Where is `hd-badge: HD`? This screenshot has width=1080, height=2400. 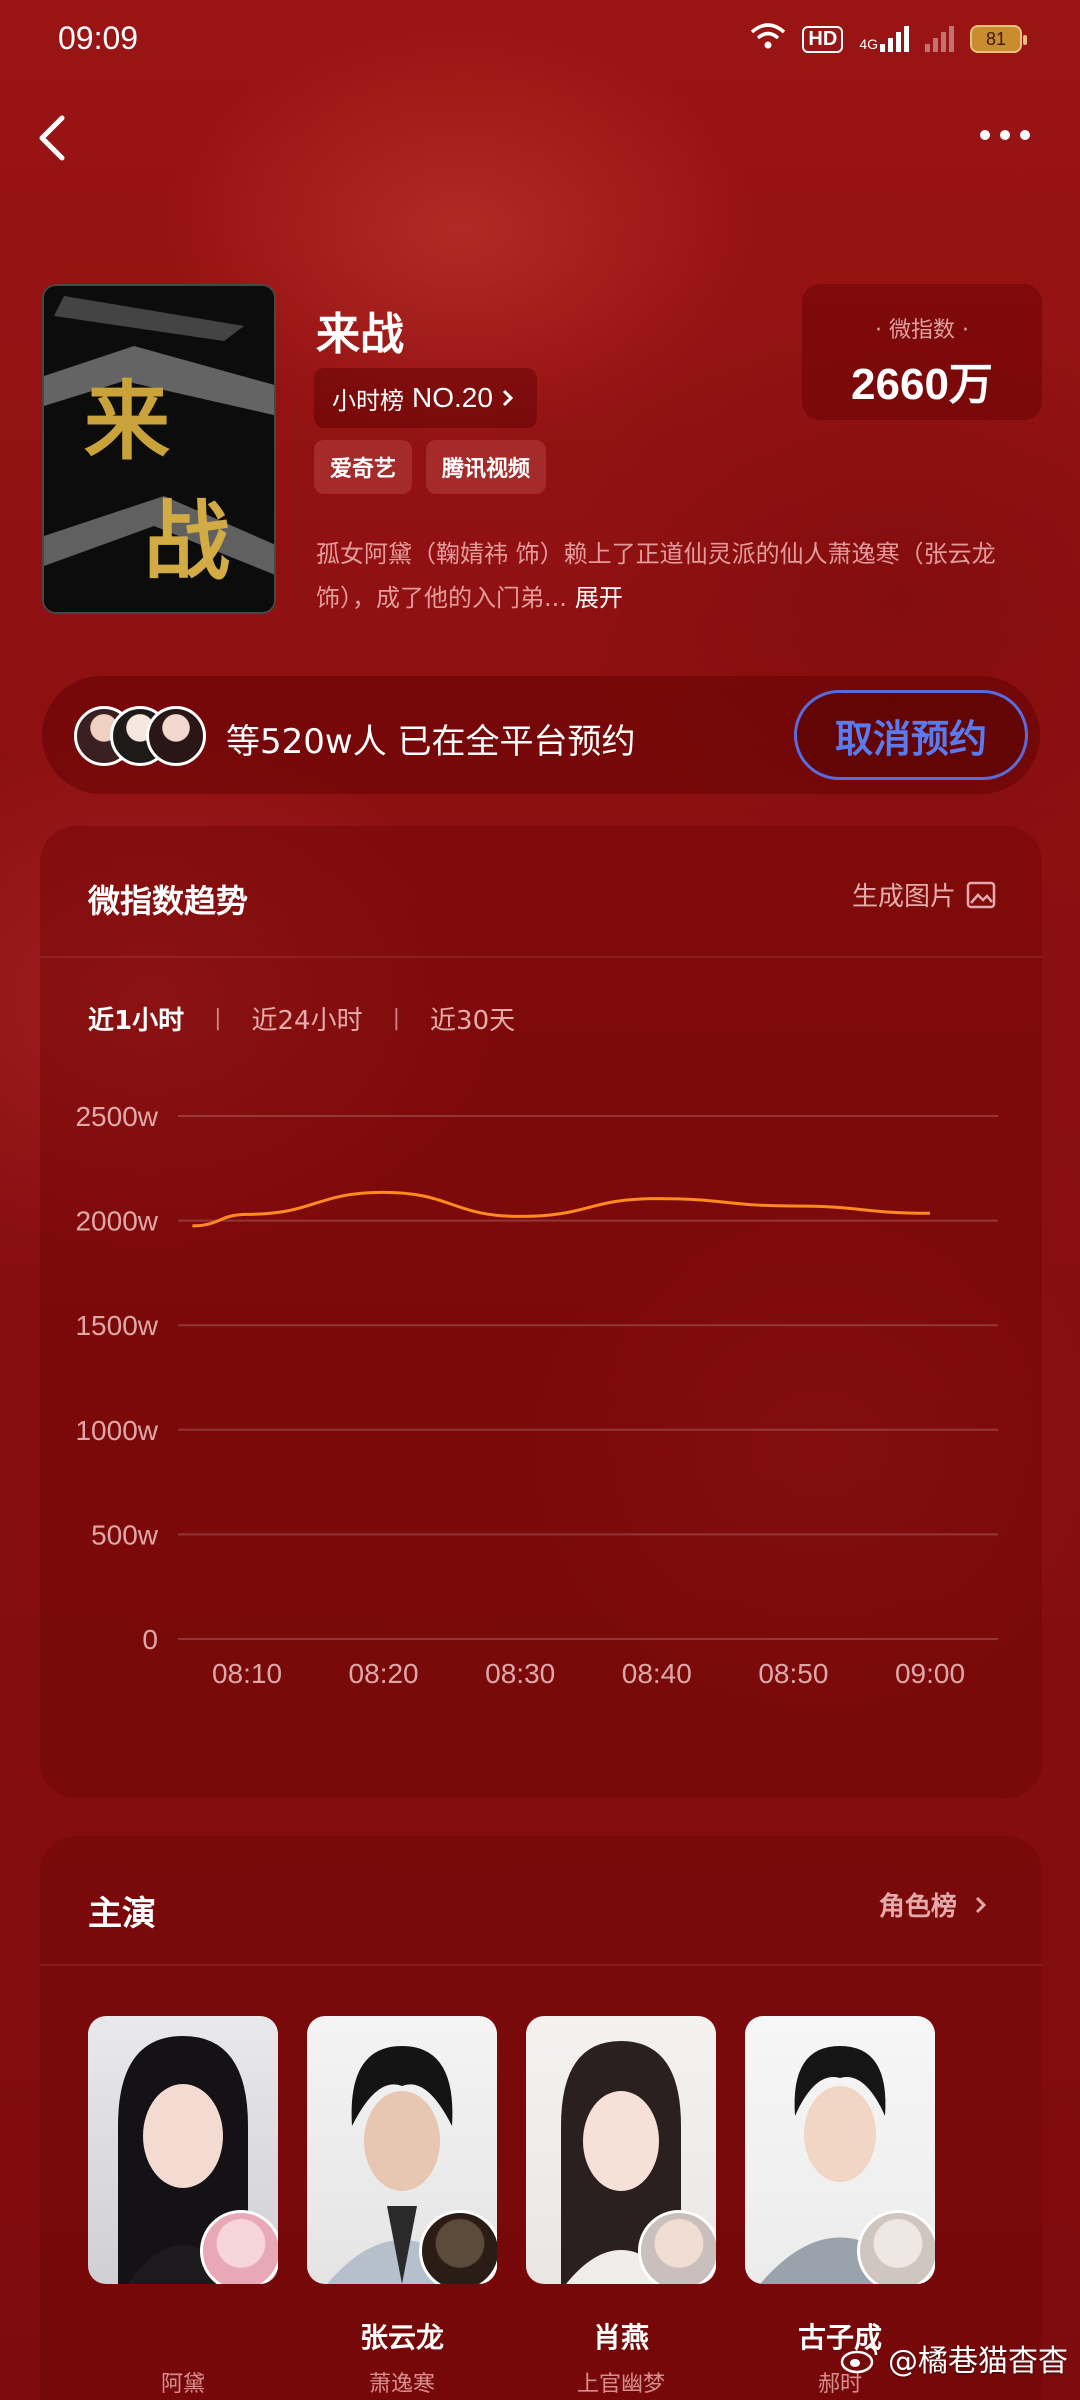 hd-badge: HD is located at coordinates (823, 39).